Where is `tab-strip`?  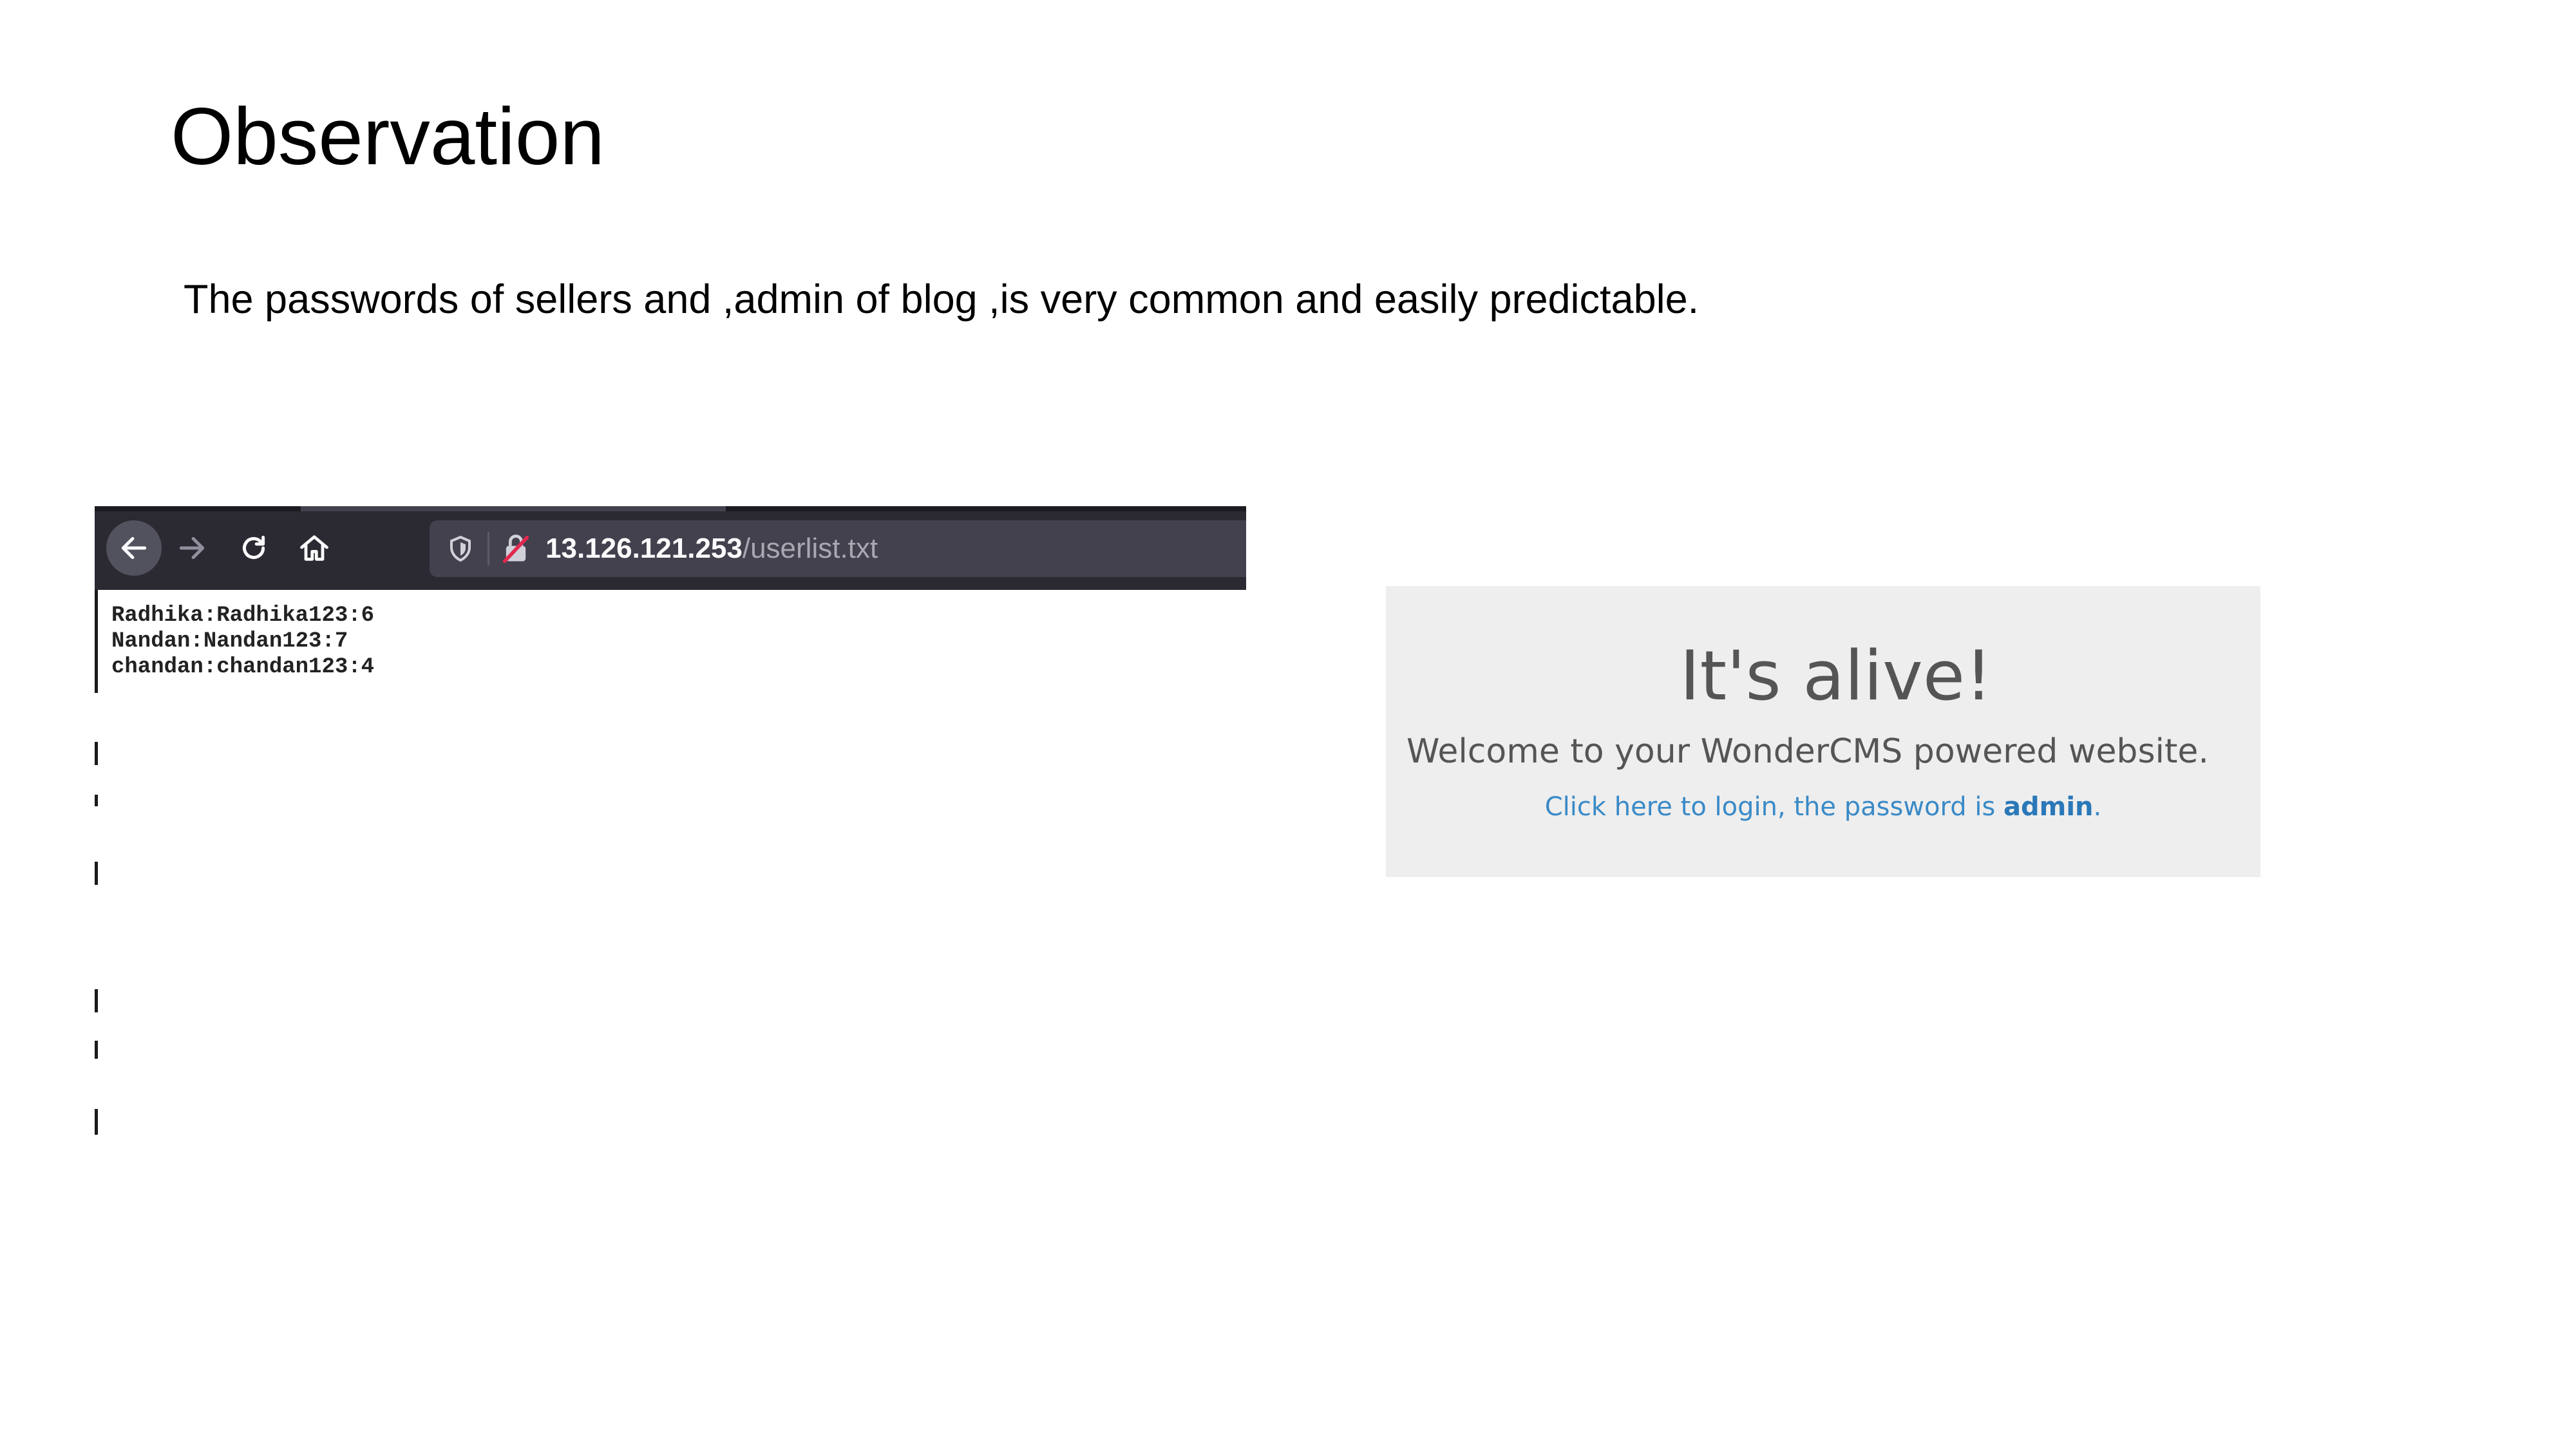
tab-strip is located at coordinates (670, 509).